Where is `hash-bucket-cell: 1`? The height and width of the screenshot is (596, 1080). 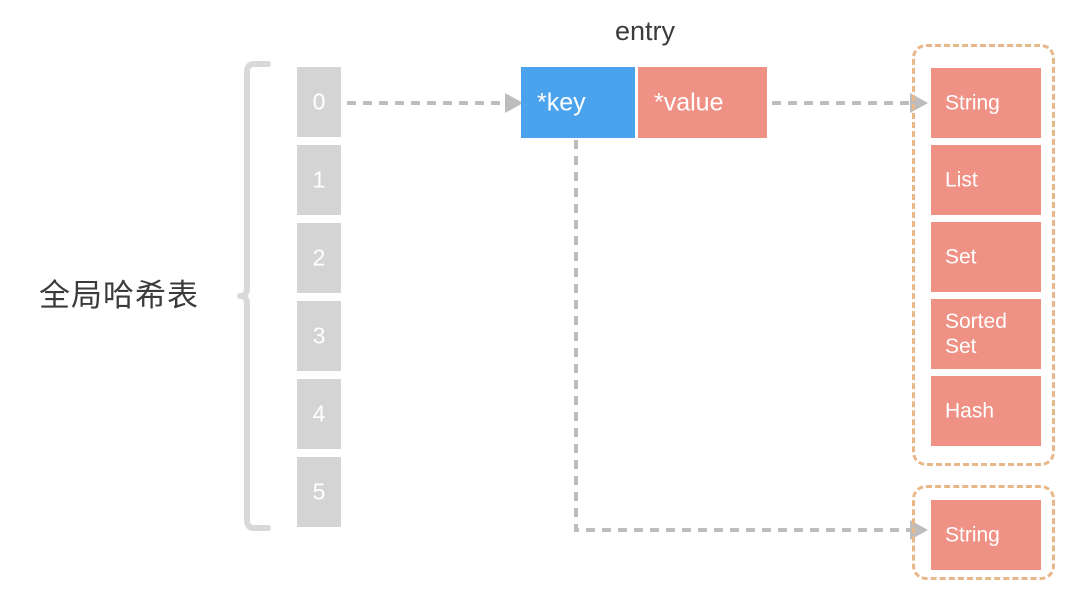 hash-bucket-cell: 1 is located at coordinates (319, 180).